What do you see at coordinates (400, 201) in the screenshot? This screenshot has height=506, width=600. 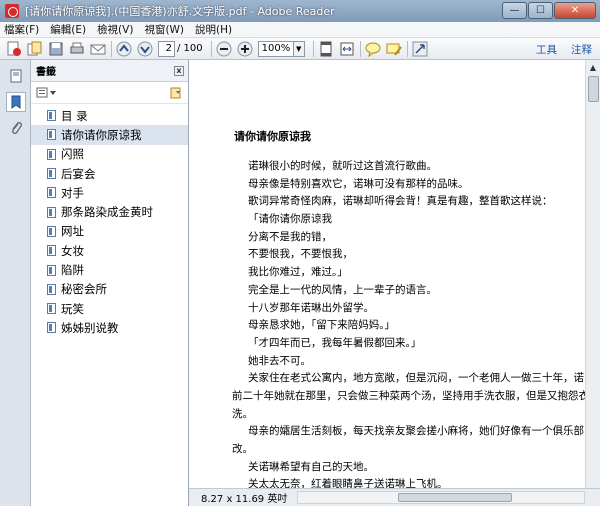 I see `text-line: 歌词异常奇怪肉麻，诺琳却听得会背！真是有趣，整首歌这样说：` at bounding box center [400, 201].